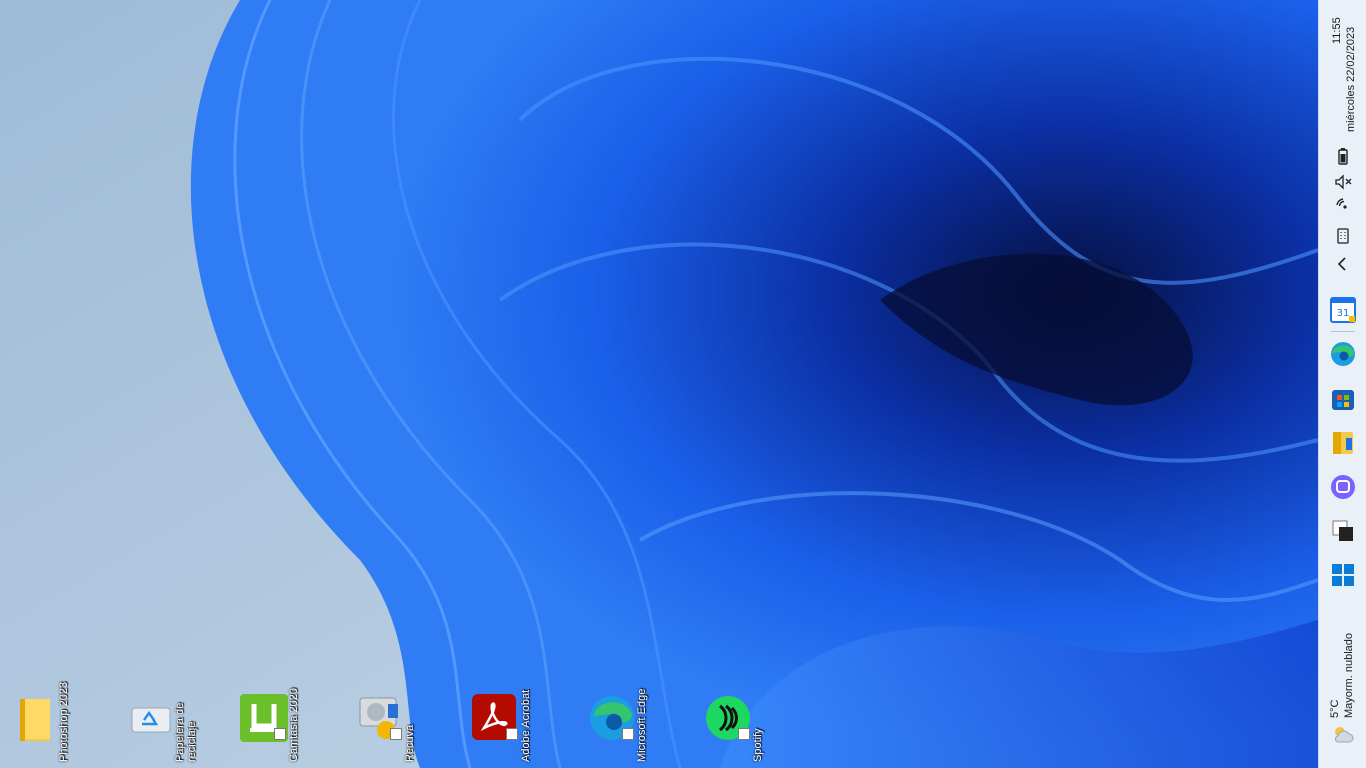  Describe the element at coordinates (1343, 487) in the screenshot. I see `teams-chat-icon` at that location.